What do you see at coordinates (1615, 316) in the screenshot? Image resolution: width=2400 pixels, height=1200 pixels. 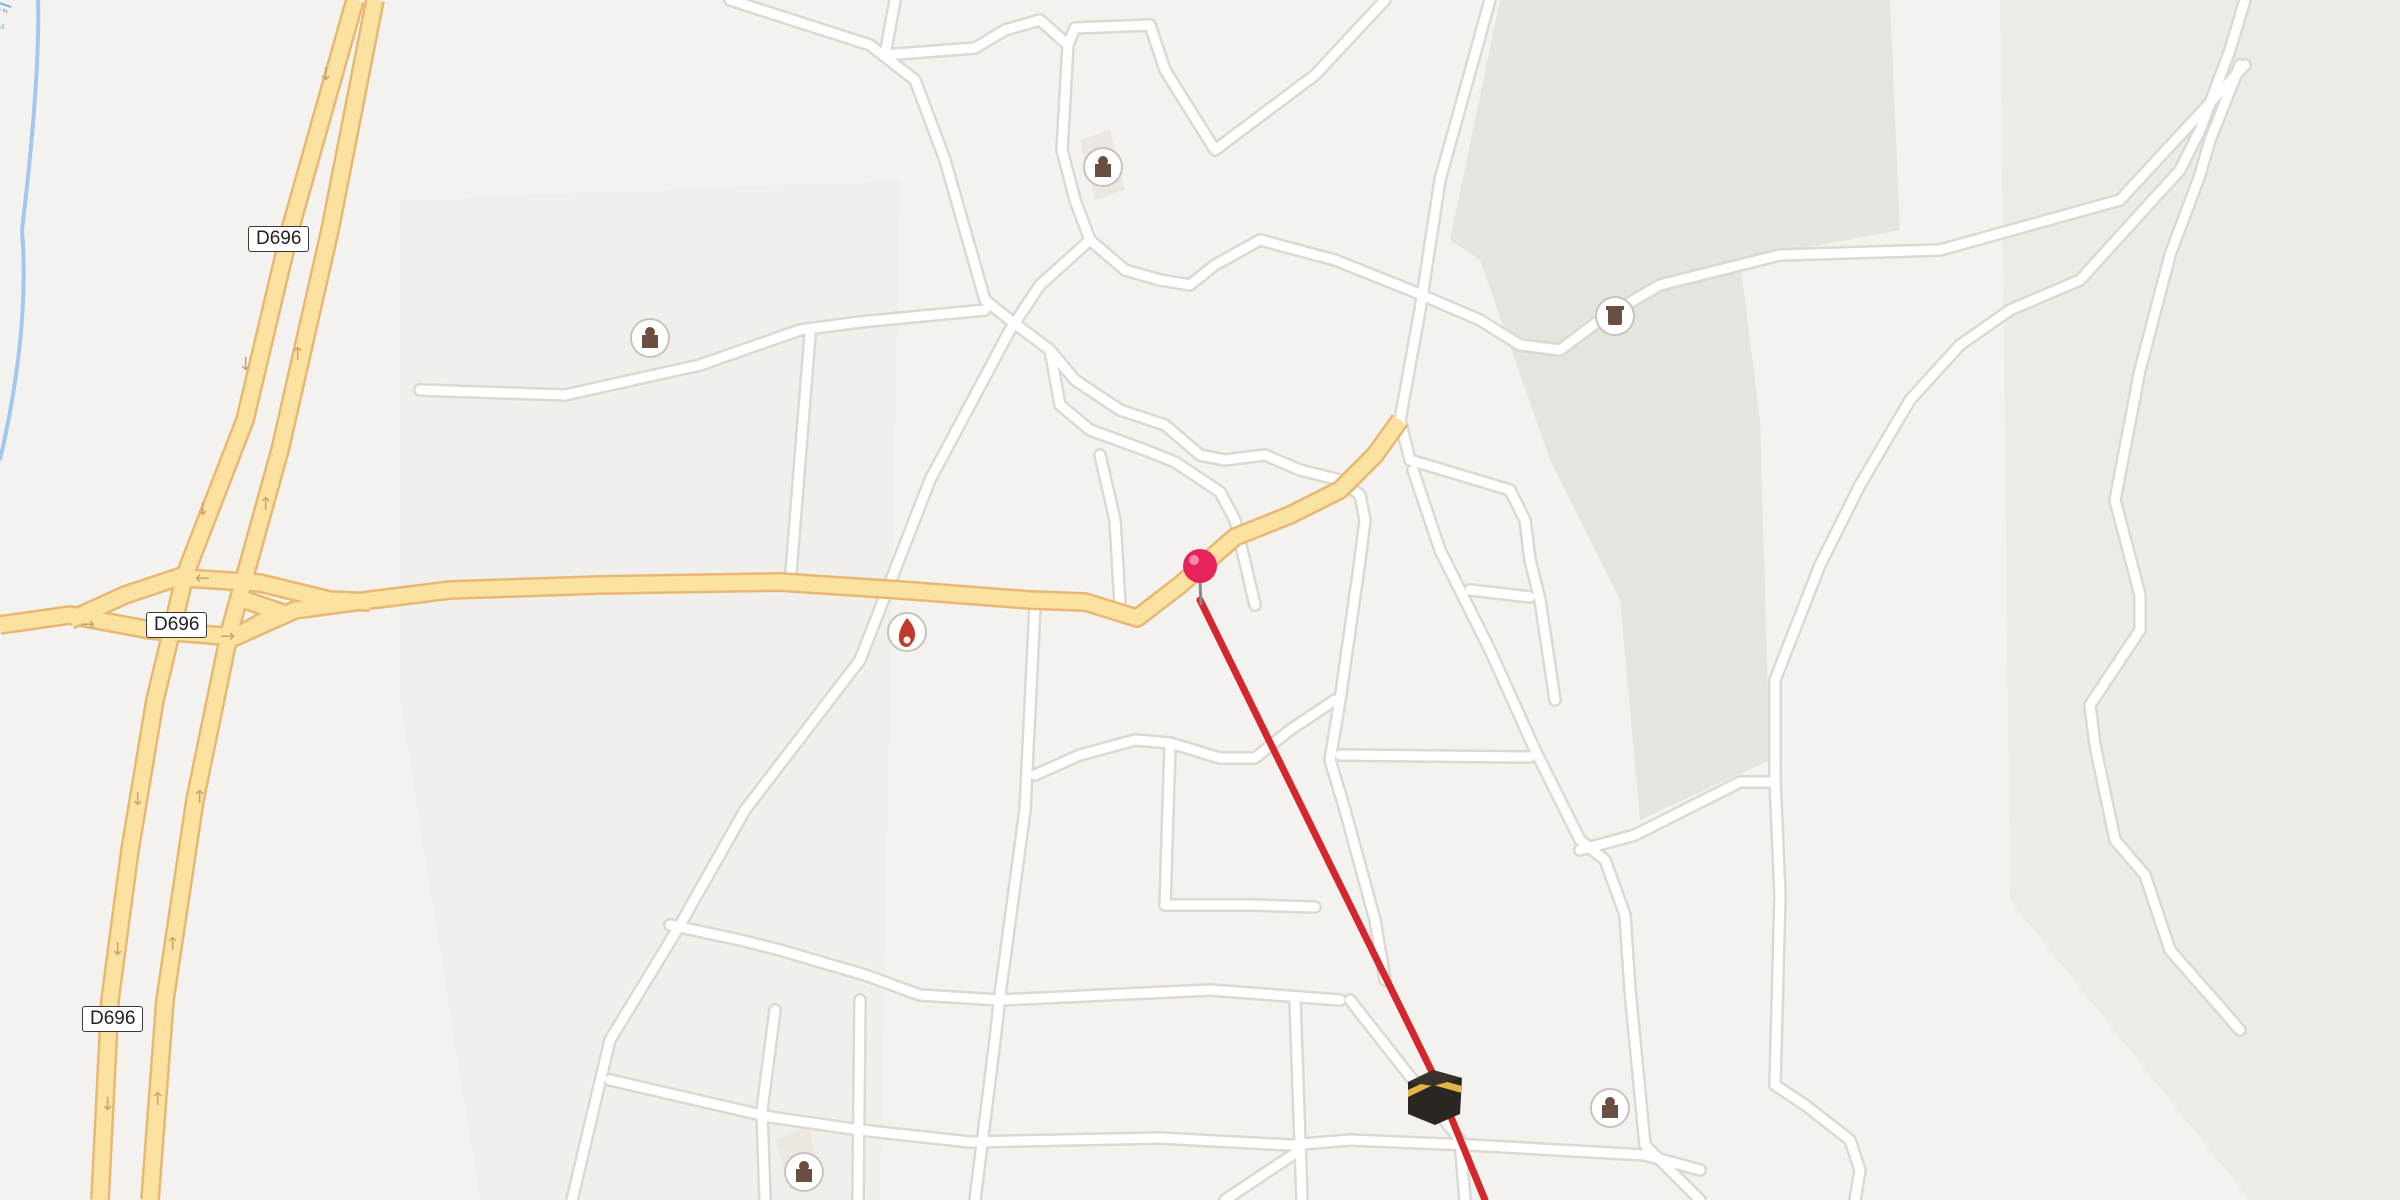 I see `cemetery-icon` at bounding box center [1615, 316].